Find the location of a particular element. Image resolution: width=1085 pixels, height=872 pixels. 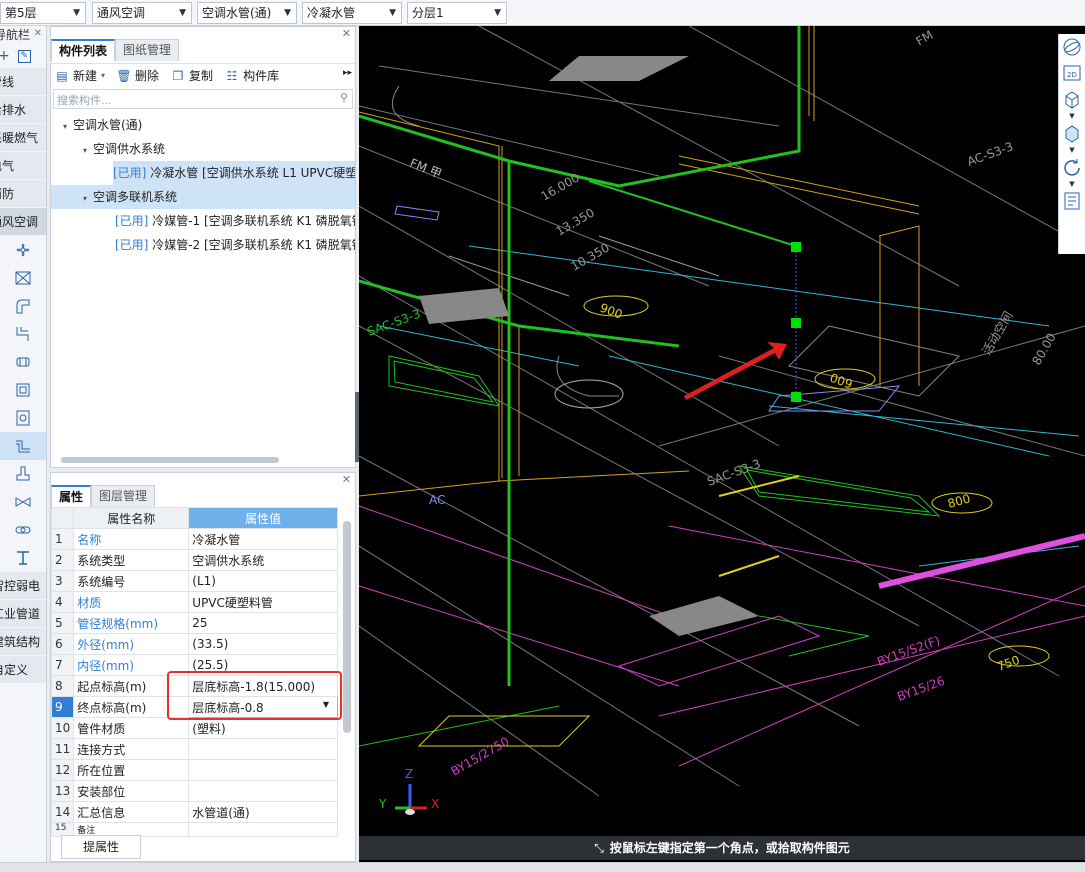

property-row: 5 管径规格(mm) 25 is located at coordinates (194, 623).